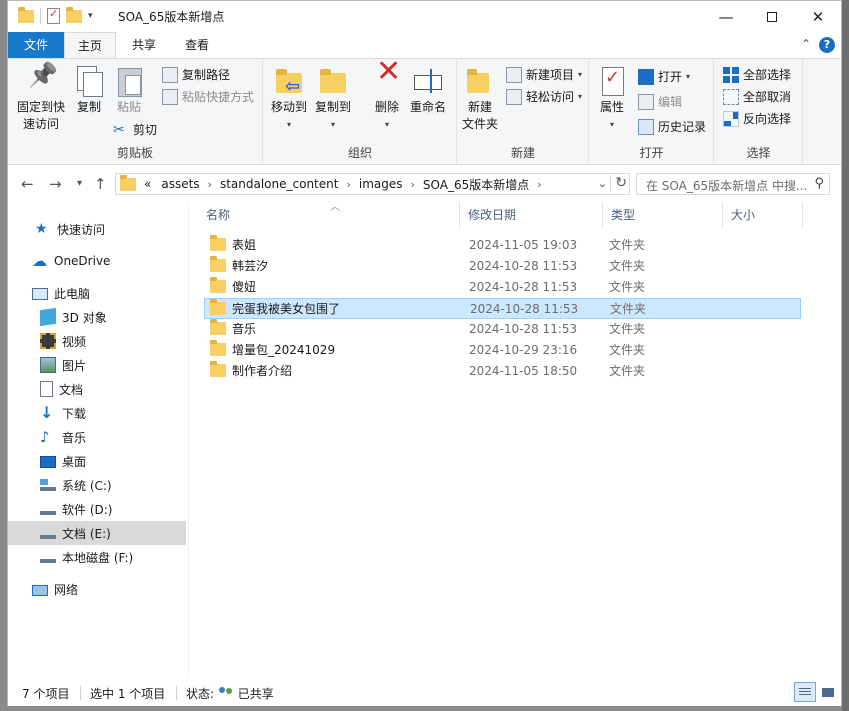 The height and width of the screenshot is (711, 849). What do you see at coordinates (97, 365) in the screenshot?
I see `sidebar-item-pictures: 图片` at bounding box center [97, 365].